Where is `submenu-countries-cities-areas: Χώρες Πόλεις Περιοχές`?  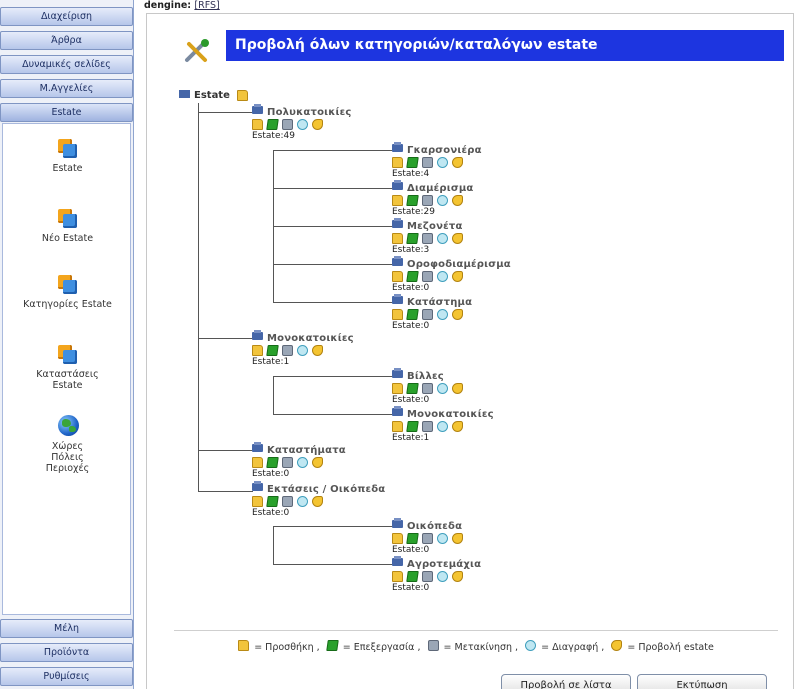 submenu-countries-cities-areas: Χώρες Πόλεις Περιοχές is located at coordinates (67, 444).